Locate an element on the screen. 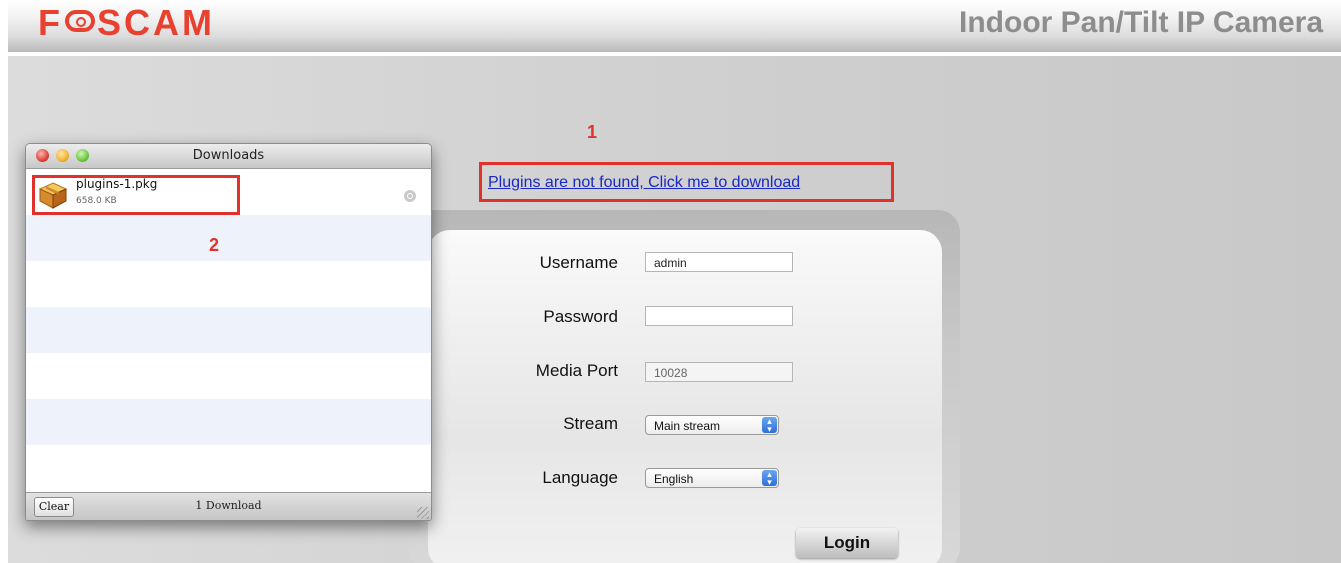 Image resolution: width=1341 pixels, height=563 pixels. password-input is located at coordinates (719, 316).